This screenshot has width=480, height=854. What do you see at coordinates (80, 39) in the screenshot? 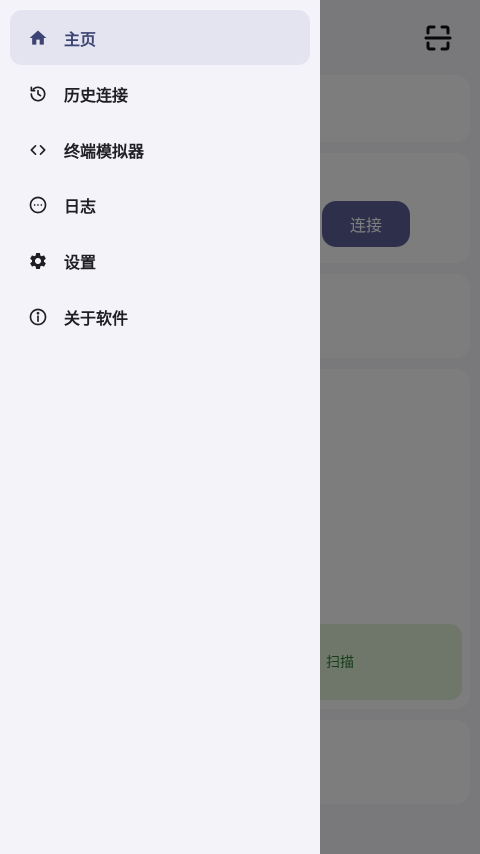
I see `nav-item-label: 主页` at bounding box center [80, 39].